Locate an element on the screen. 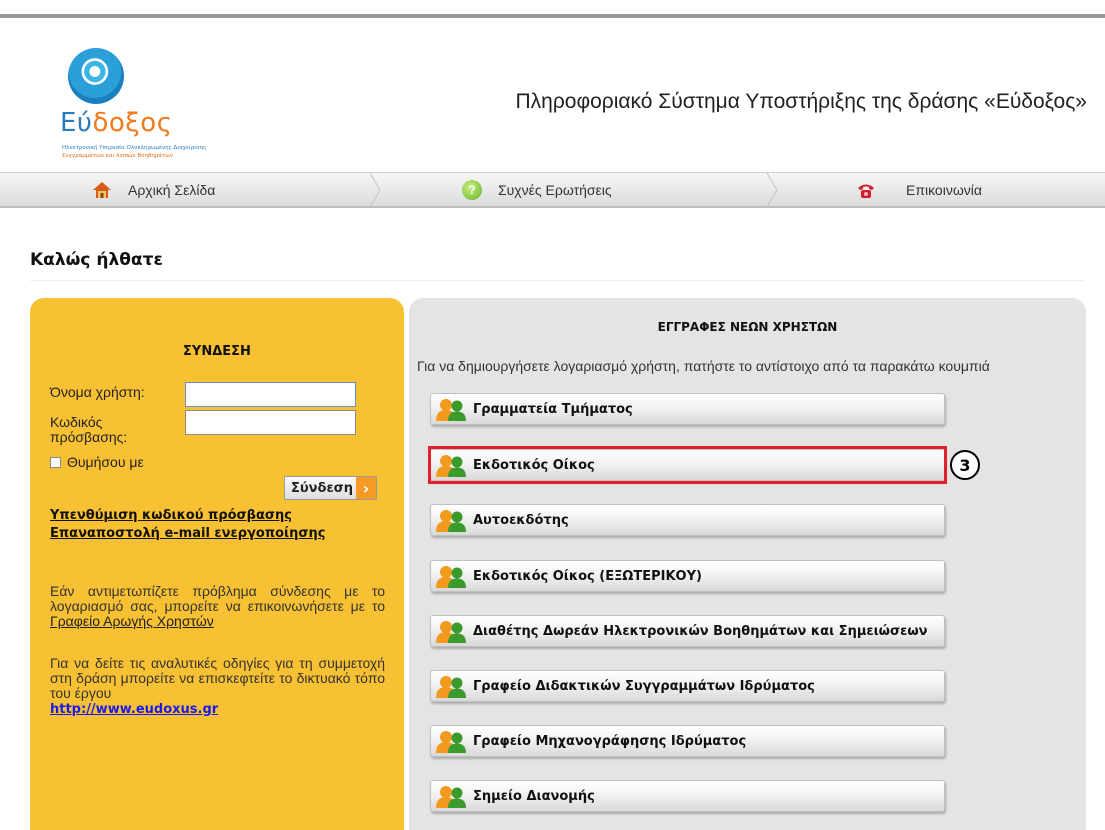  logo-tagline-secondary: Συγγραμμάτων και λοιπών Βοηθημάτων is located at coordinates (117, 156).